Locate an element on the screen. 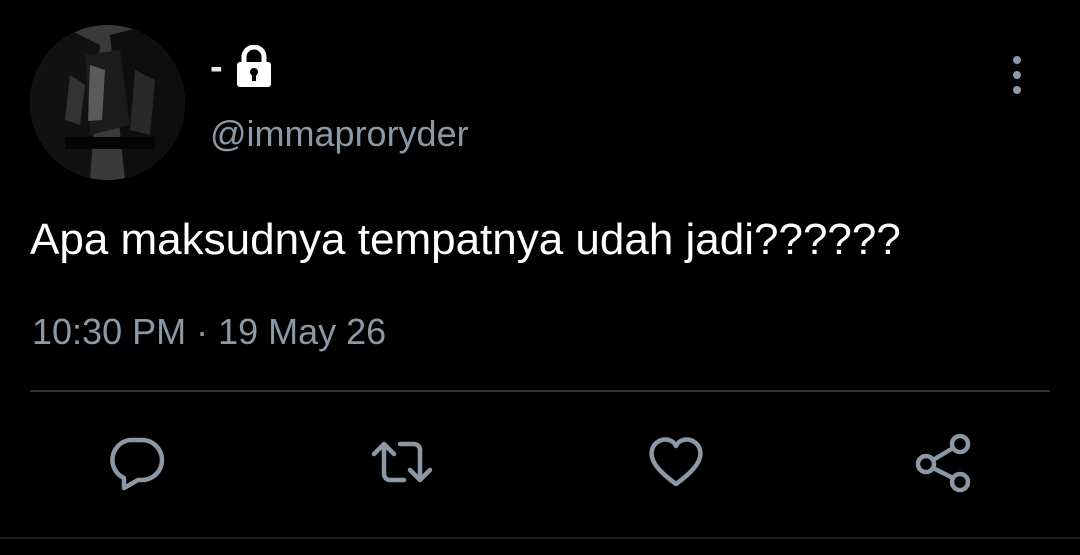 The height and width of the screenshot is (555, 1080). retweet-icon is located at coordinates (402, 462).